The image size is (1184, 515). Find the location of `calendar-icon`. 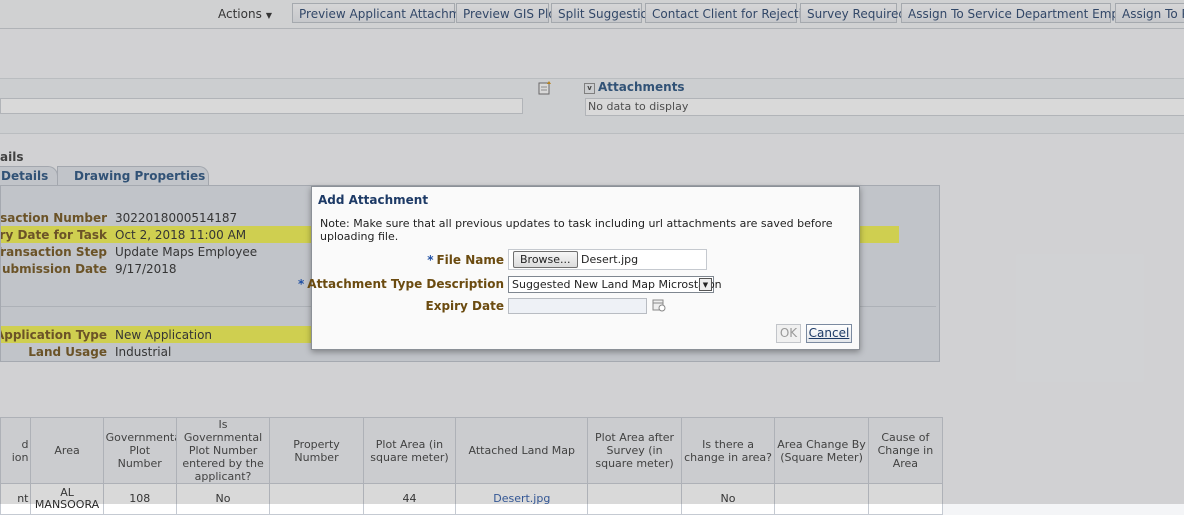

calendar-icon is located at coordinates (659, 305).